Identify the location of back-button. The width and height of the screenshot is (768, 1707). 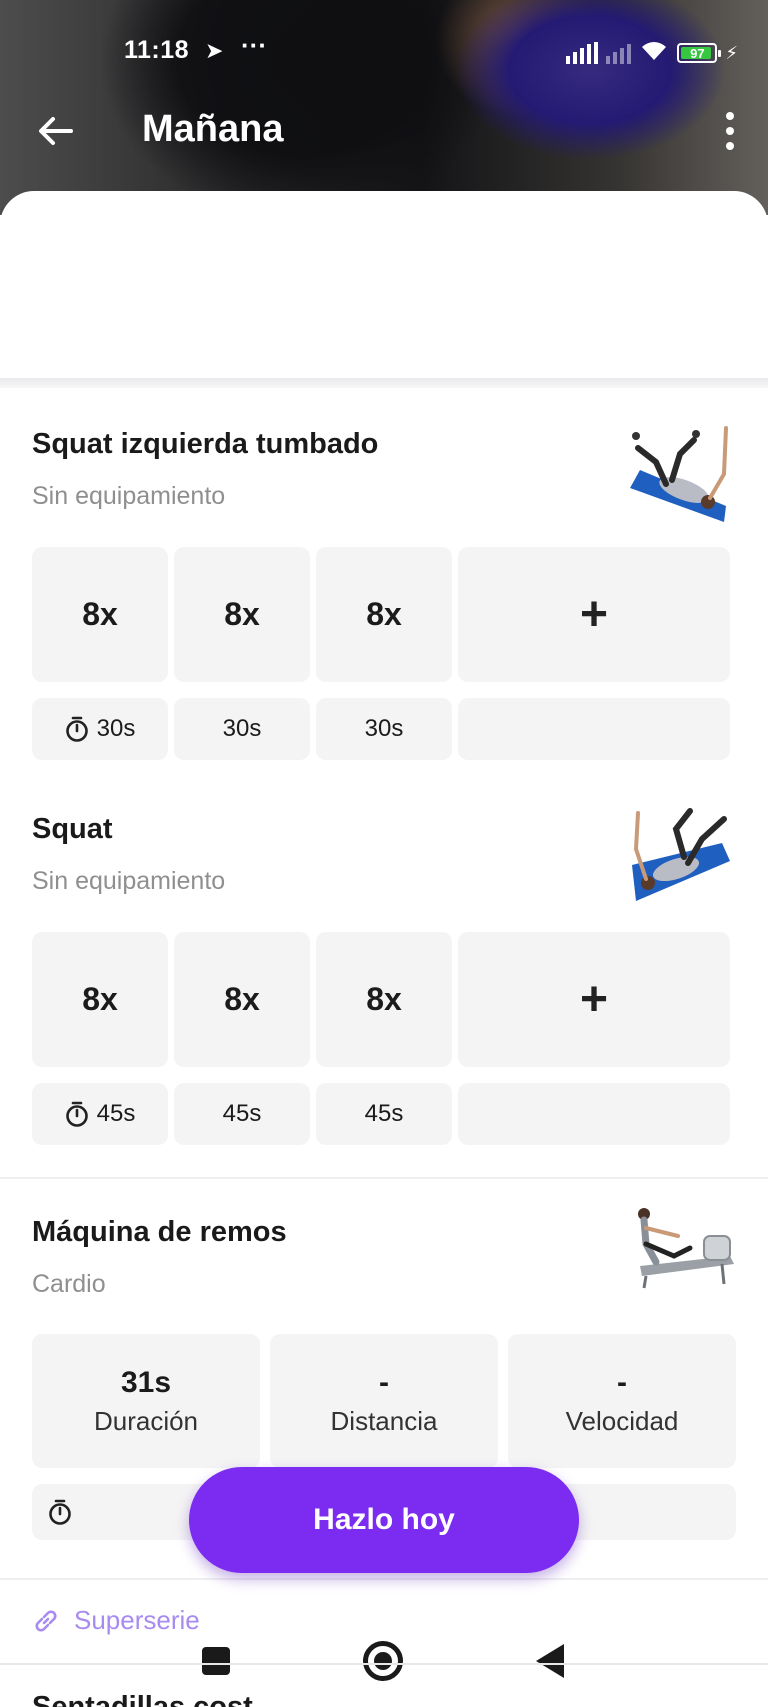
(55, 131).